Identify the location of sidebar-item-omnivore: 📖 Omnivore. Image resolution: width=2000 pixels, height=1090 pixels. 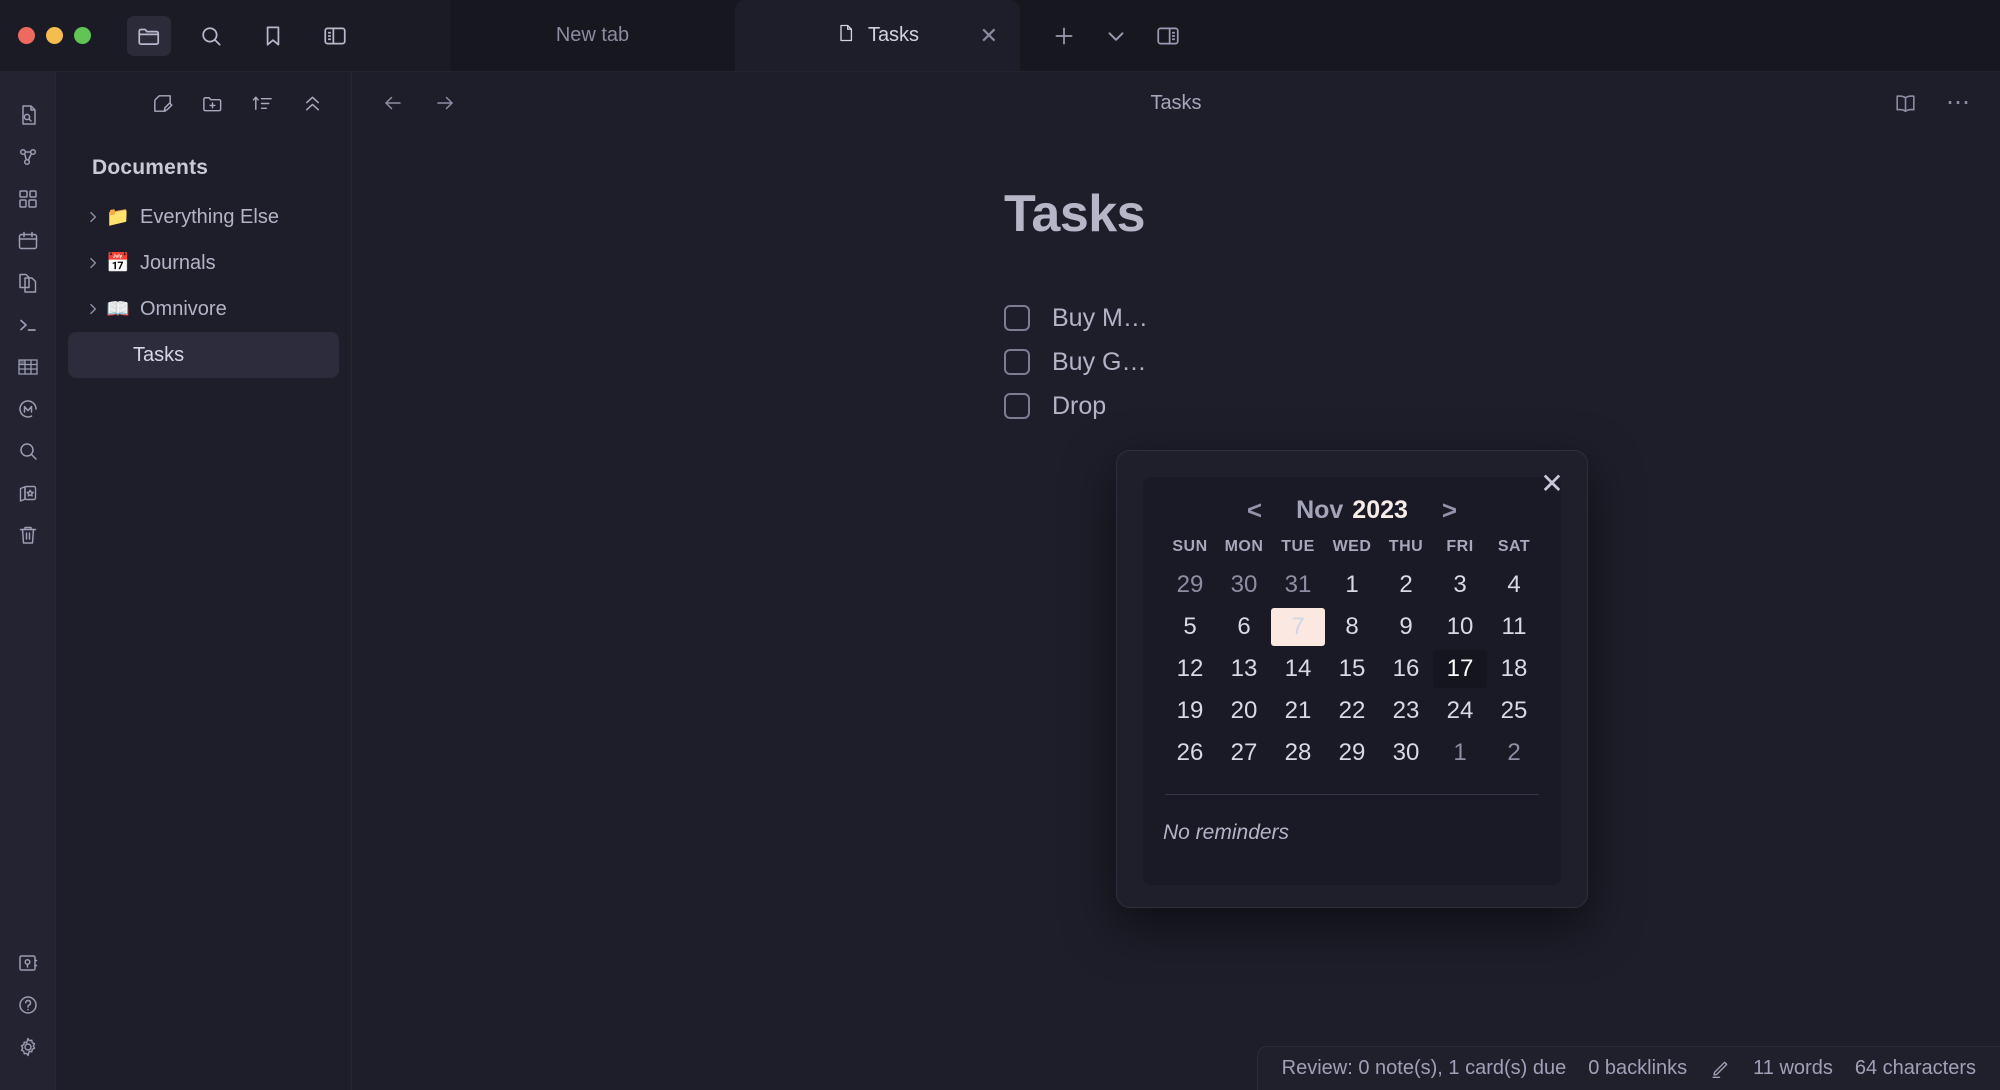
(203, 309).